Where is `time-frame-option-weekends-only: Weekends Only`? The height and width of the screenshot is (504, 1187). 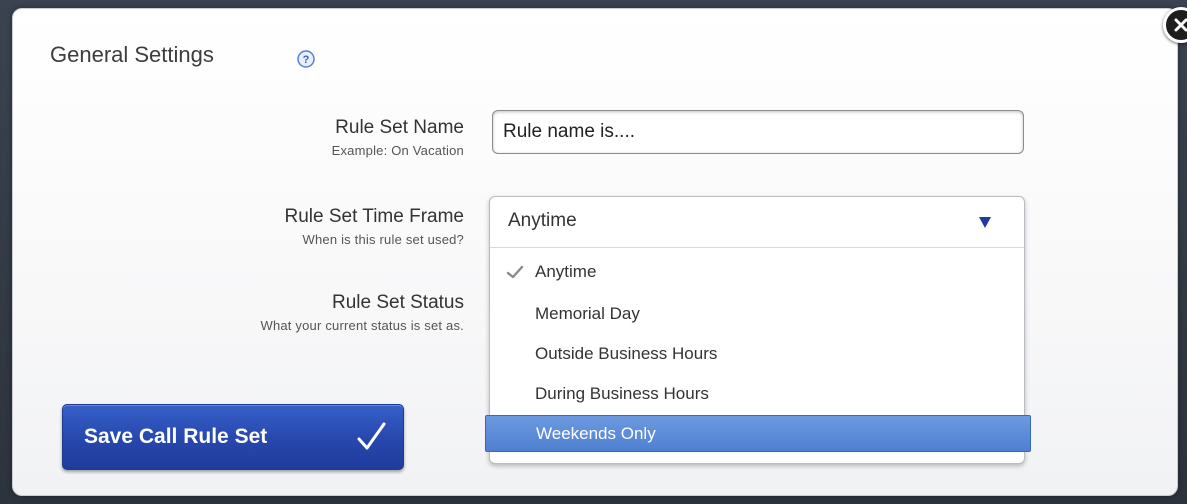 time-frame-option-weekends-only: Weekends Only is located at coordinates (758, 433).